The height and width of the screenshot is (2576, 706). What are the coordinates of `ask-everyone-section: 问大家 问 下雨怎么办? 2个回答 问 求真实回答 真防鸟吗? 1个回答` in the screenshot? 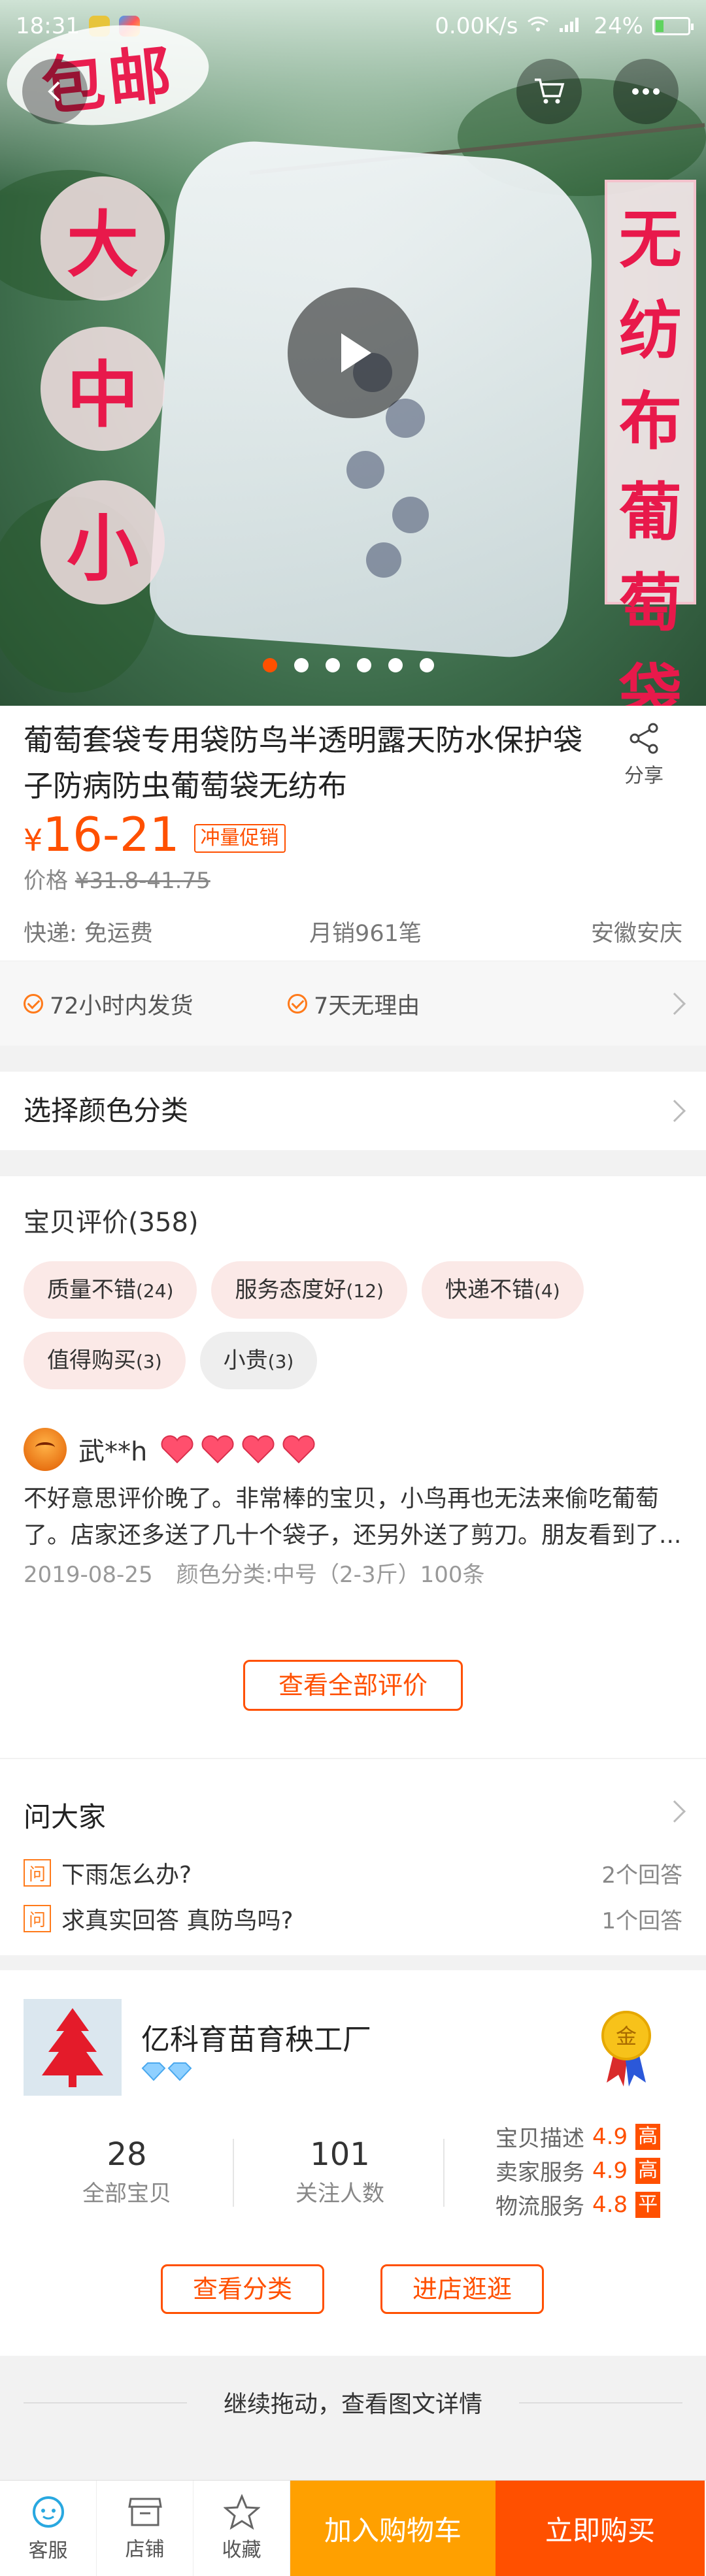 It's located at (353, 1857).